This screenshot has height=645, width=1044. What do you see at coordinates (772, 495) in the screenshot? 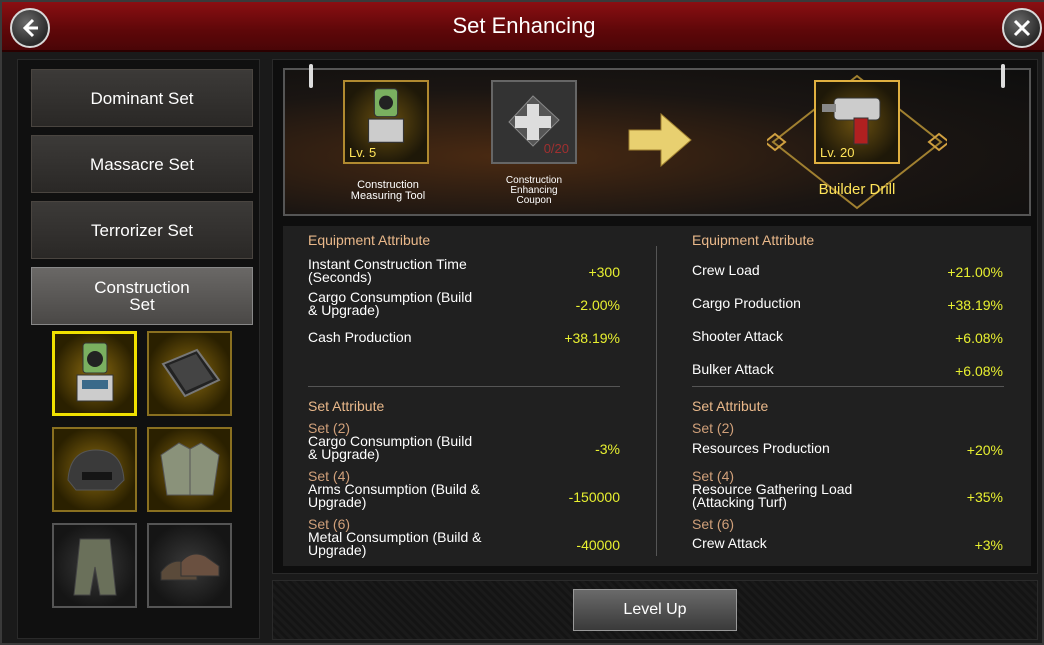
I see `right-set-label: Resource Gathering Load (Attacking Turf)` at bounding box center [772, 495].